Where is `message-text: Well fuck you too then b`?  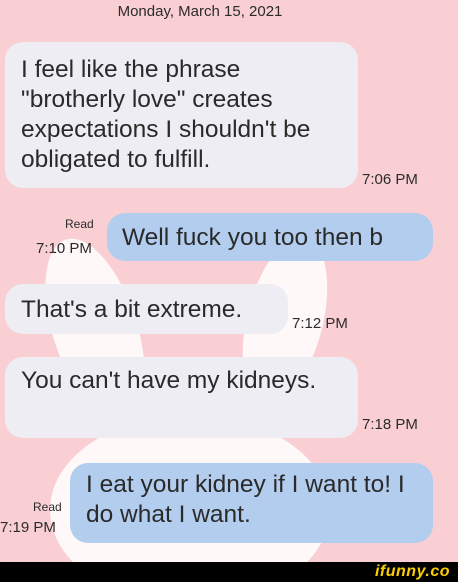
message-text: Well fuck you too then b is located at coordinates (253, 237).